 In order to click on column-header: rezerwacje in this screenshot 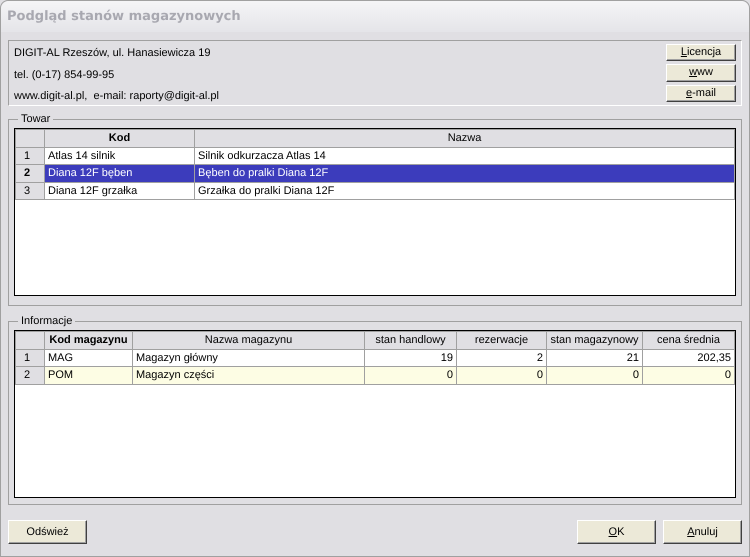, I will do `click(501, 340)`.